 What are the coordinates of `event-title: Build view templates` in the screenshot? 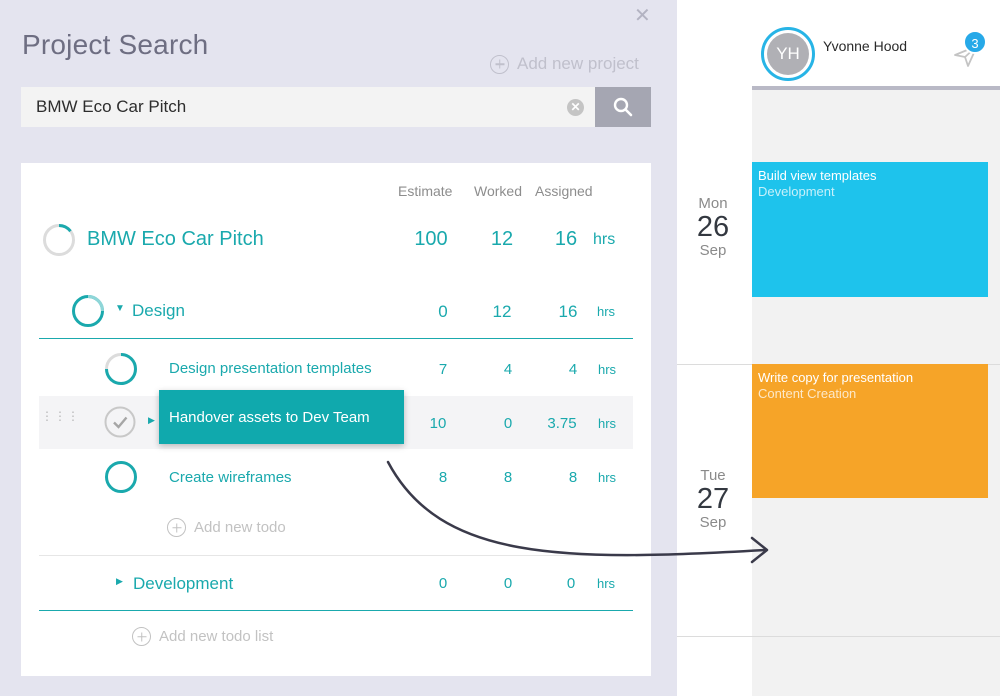 It's located at (817, 175).